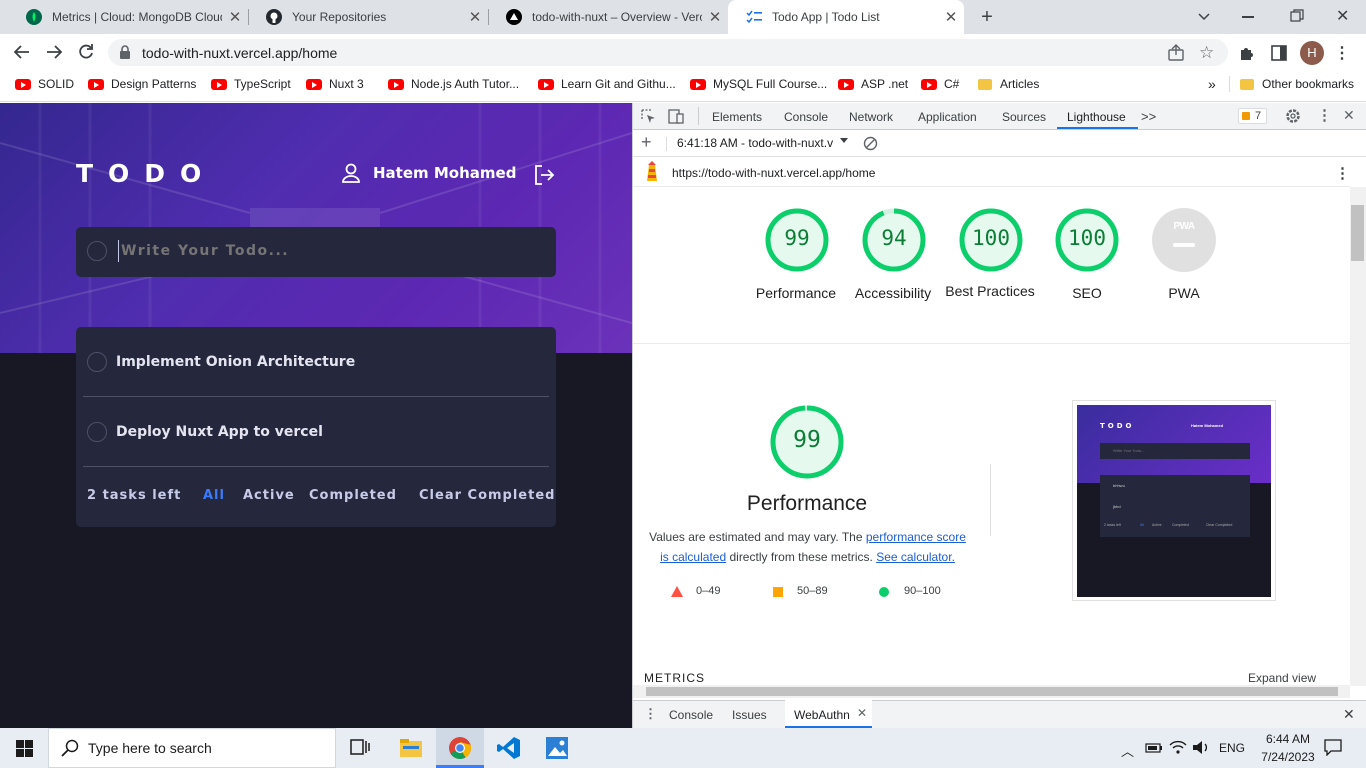 The image size is (1366, 768). Describe the element at coordinates (1357, 233) in the screenshot. I see `vertical-scrollbar-thumb` at that location.